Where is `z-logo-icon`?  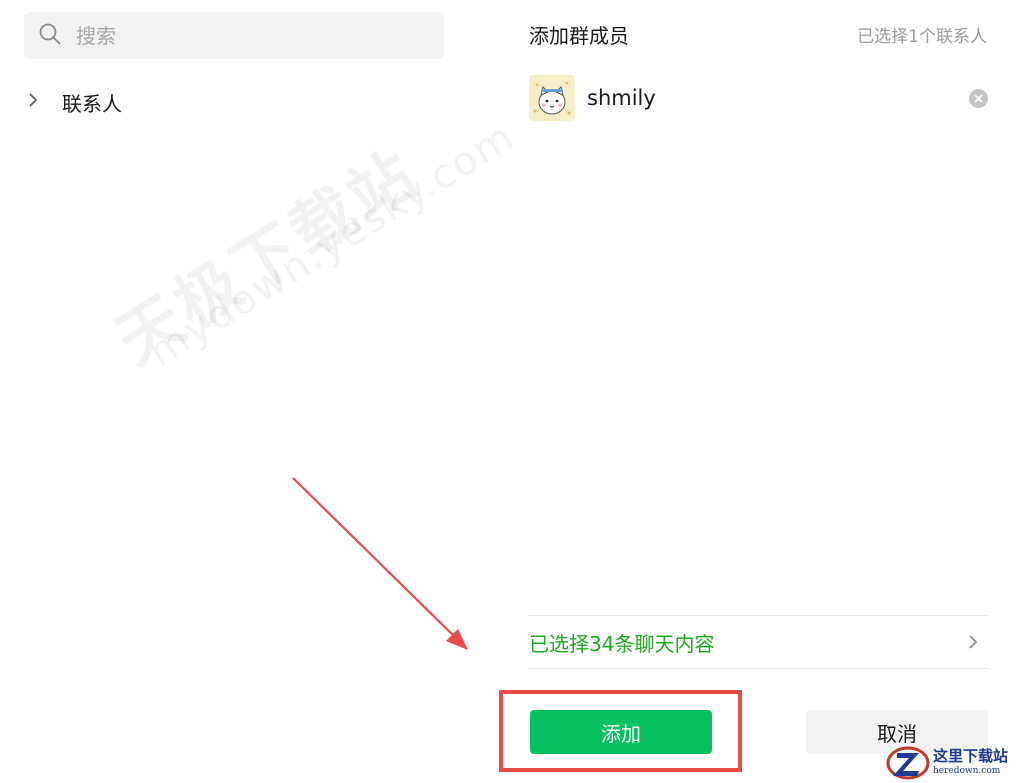 z-logo-icon is located at coordinates (908, 763).